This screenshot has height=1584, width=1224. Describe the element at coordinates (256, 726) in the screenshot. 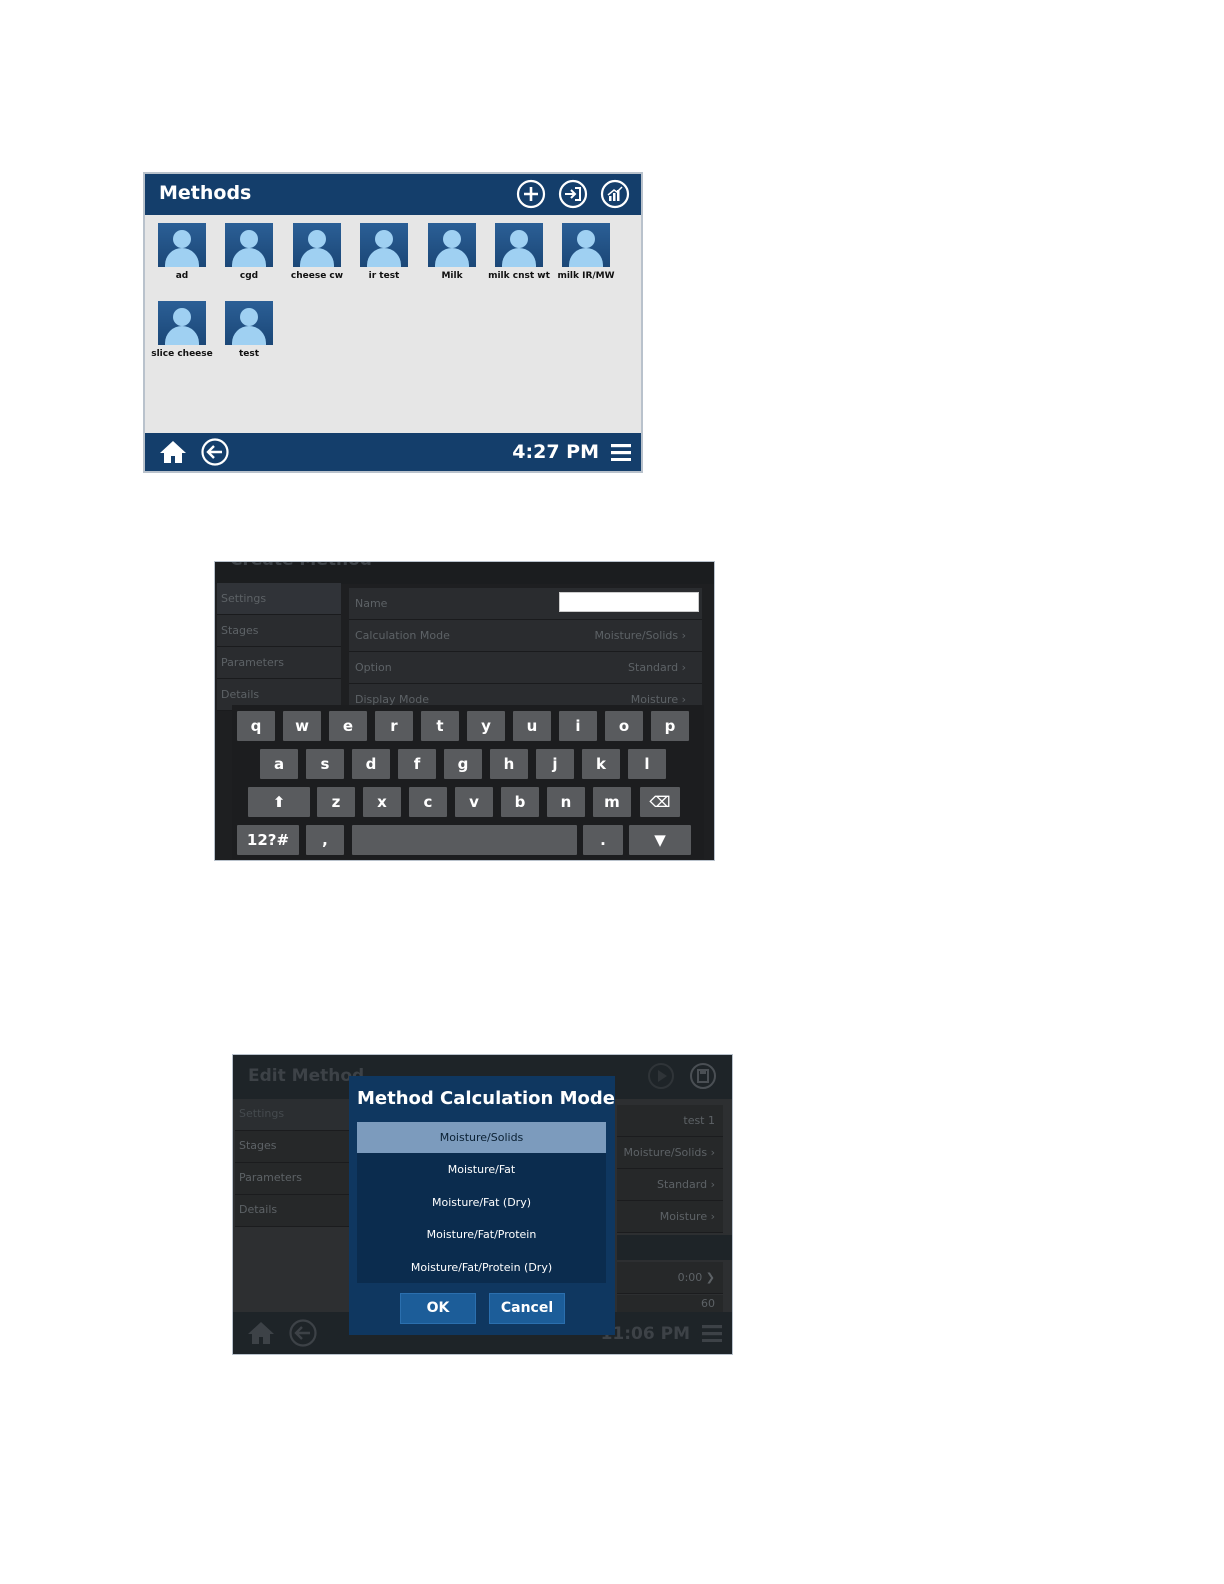

I see `key-q: q` at that location.